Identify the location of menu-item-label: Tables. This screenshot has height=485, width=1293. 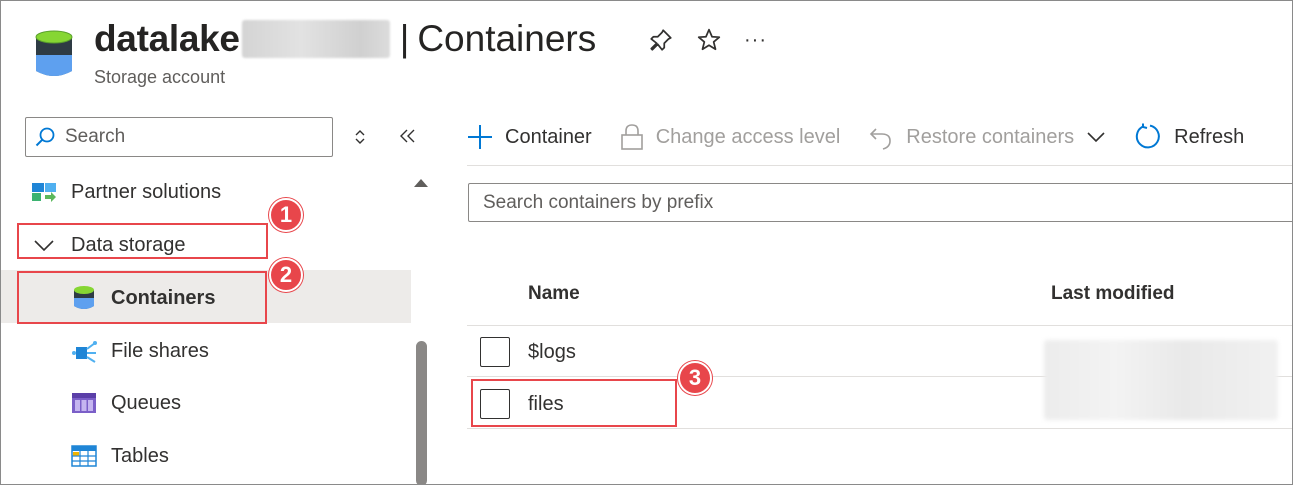
(140, 455).